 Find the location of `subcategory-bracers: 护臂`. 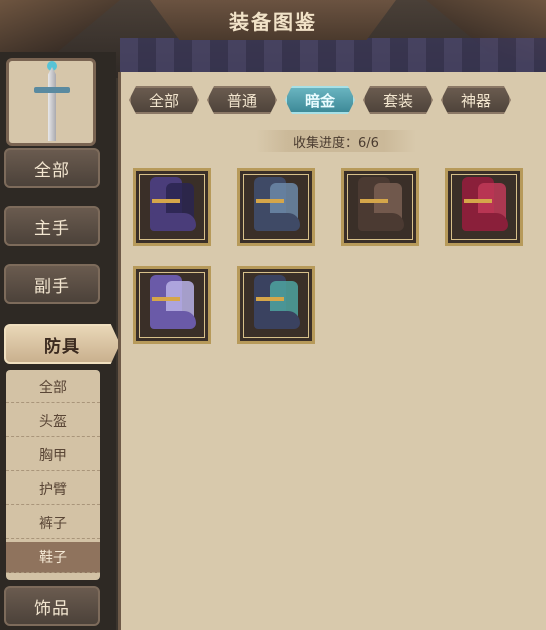

subcategory-bracers: 护臂 is located at coordinates (53, 489).